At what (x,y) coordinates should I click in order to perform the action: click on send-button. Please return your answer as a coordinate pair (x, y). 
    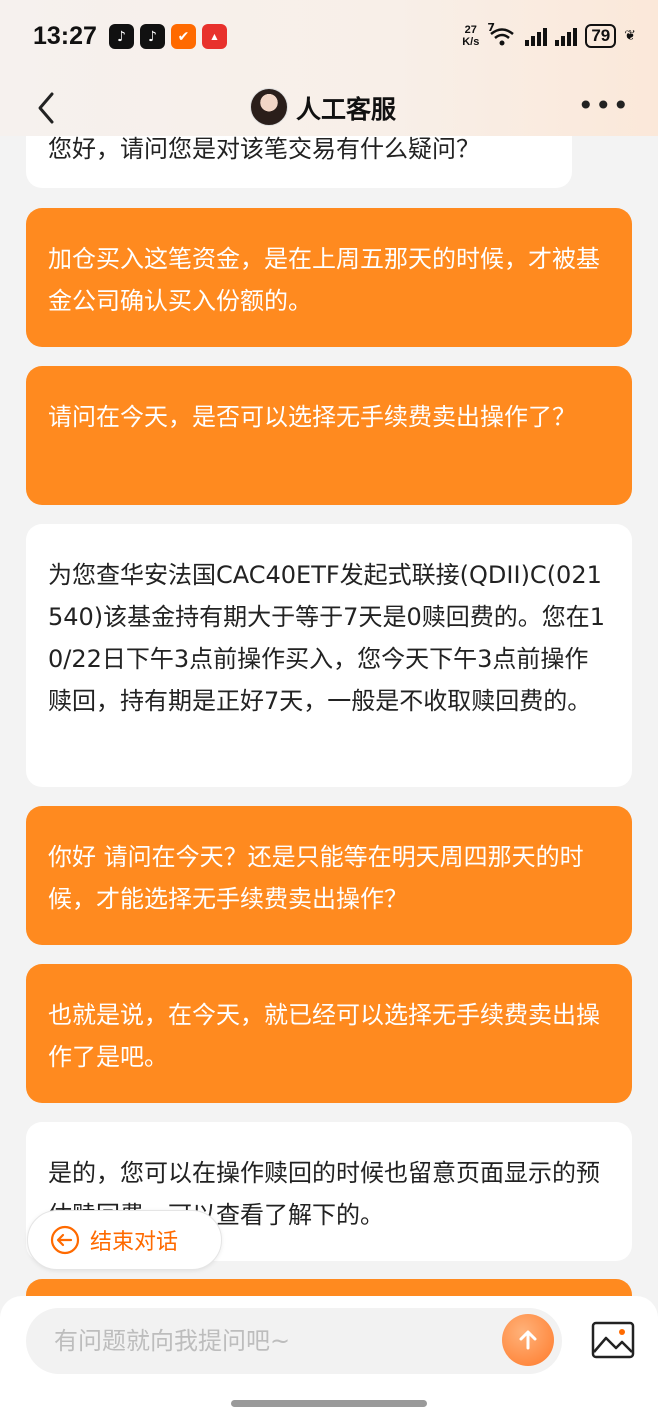
    Looking at the image, I should click on (528, 1340).